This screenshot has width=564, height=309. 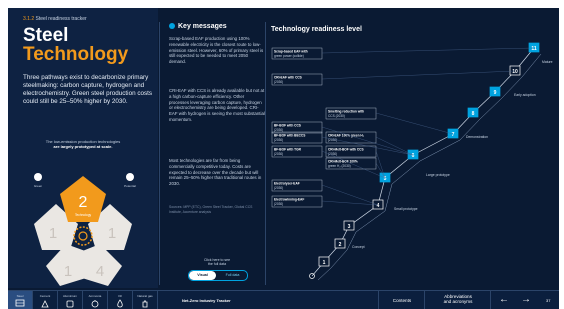 What do you see at coordinates (278, 154) in the screenshot?
I see `tech-label-line2-8: (2030)` at bounding box center [278, 154].